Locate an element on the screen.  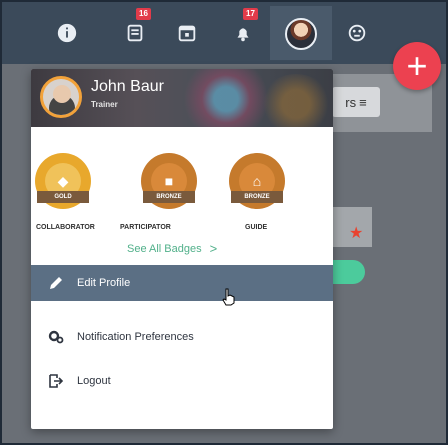
profile-avatar is located at coordinates (61, 97).